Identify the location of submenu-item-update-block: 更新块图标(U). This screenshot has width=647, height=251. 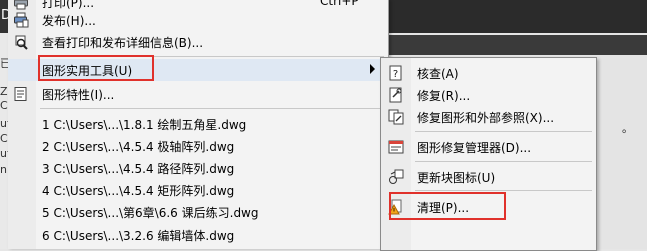
(488, 177).